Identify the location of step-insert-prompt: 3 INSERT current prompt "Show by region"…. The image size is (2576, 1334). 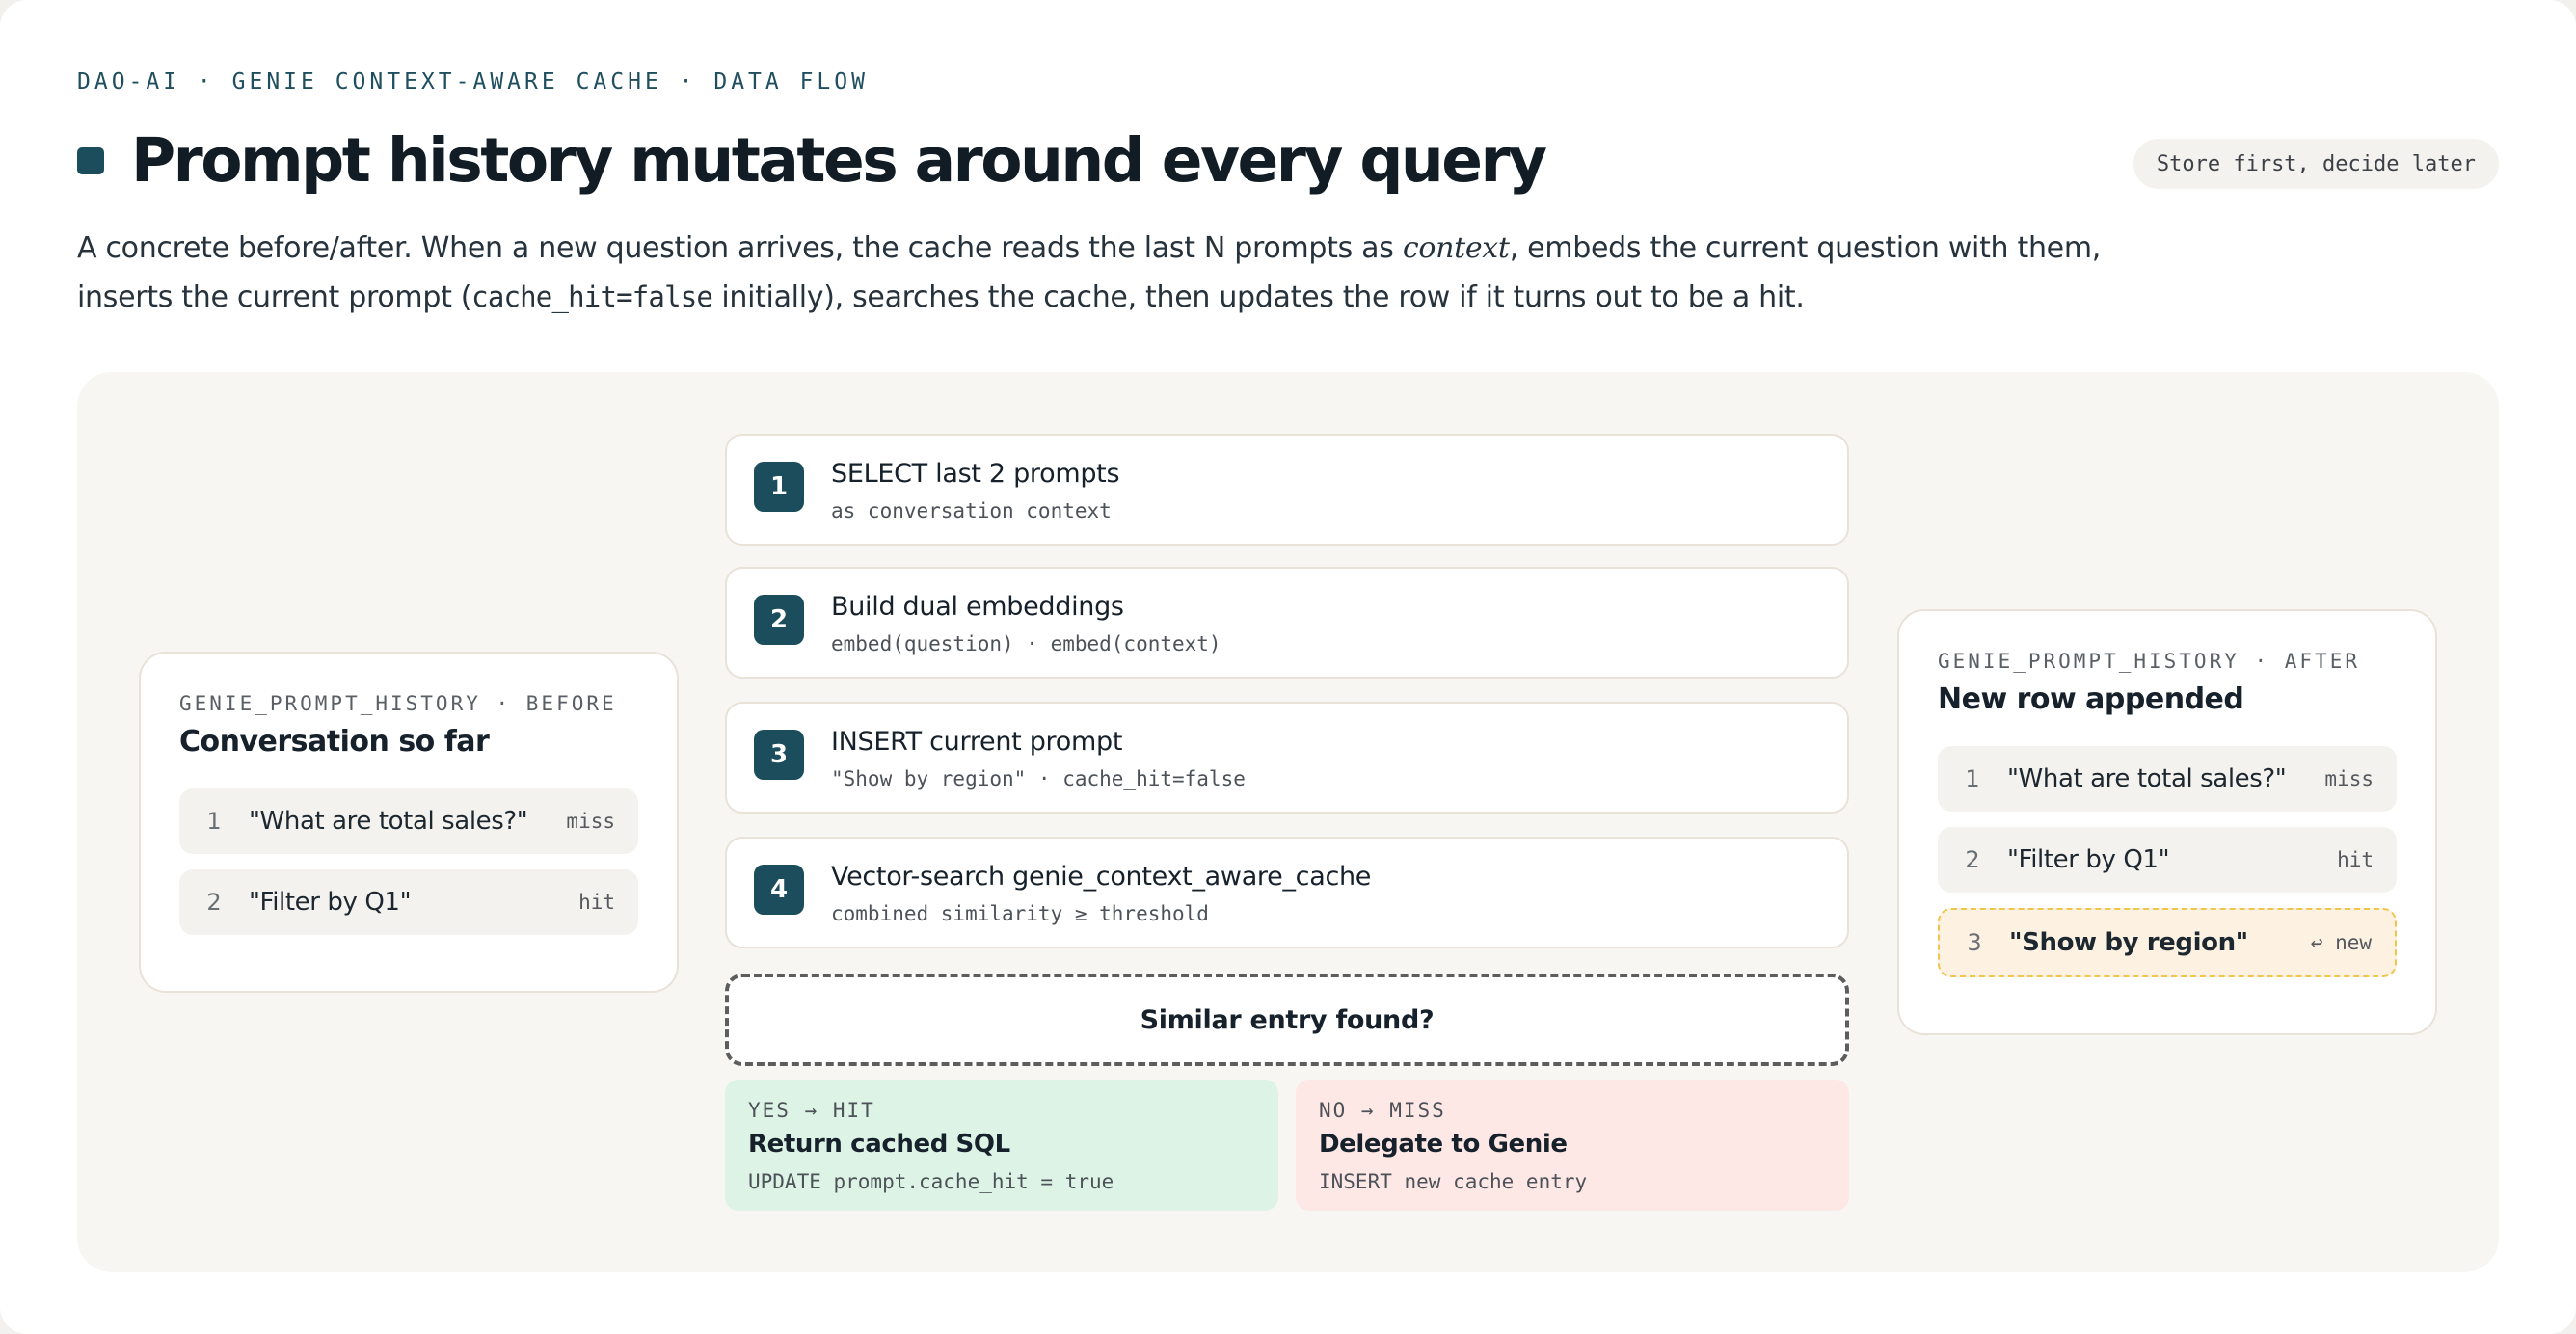
(1287, 758).